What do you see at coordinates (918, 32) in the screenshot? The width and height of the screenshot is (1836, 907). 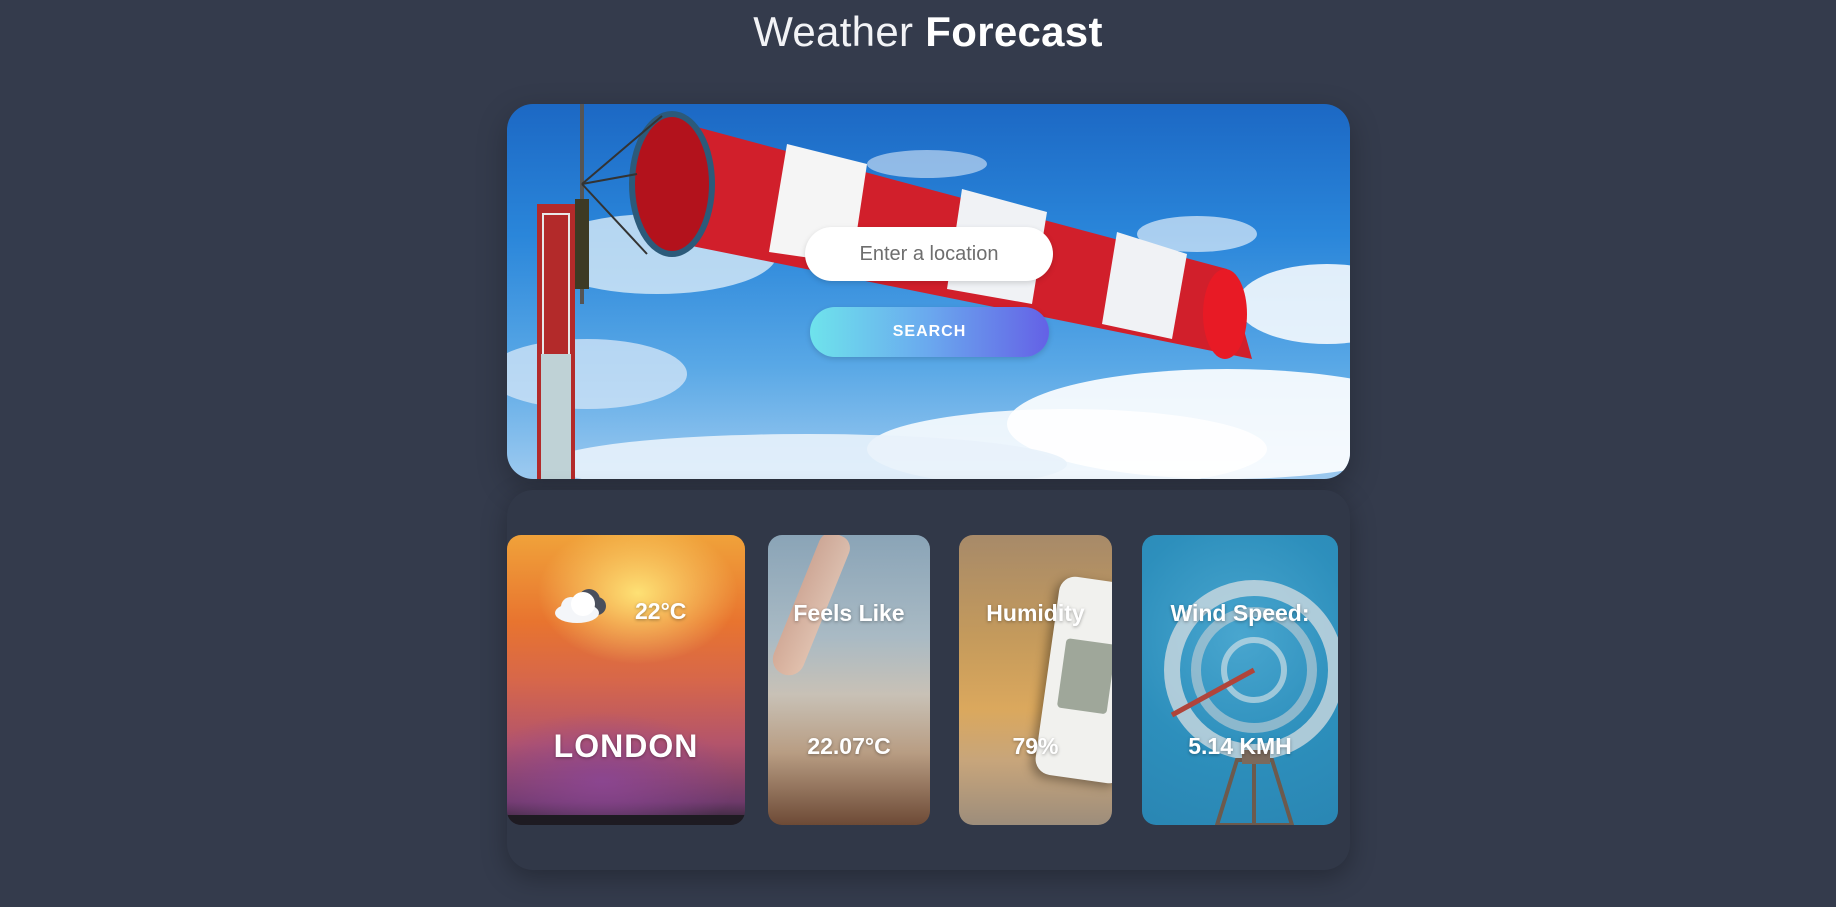 I see `page-title: Weather Forecast` at bounding box center [918, 32].